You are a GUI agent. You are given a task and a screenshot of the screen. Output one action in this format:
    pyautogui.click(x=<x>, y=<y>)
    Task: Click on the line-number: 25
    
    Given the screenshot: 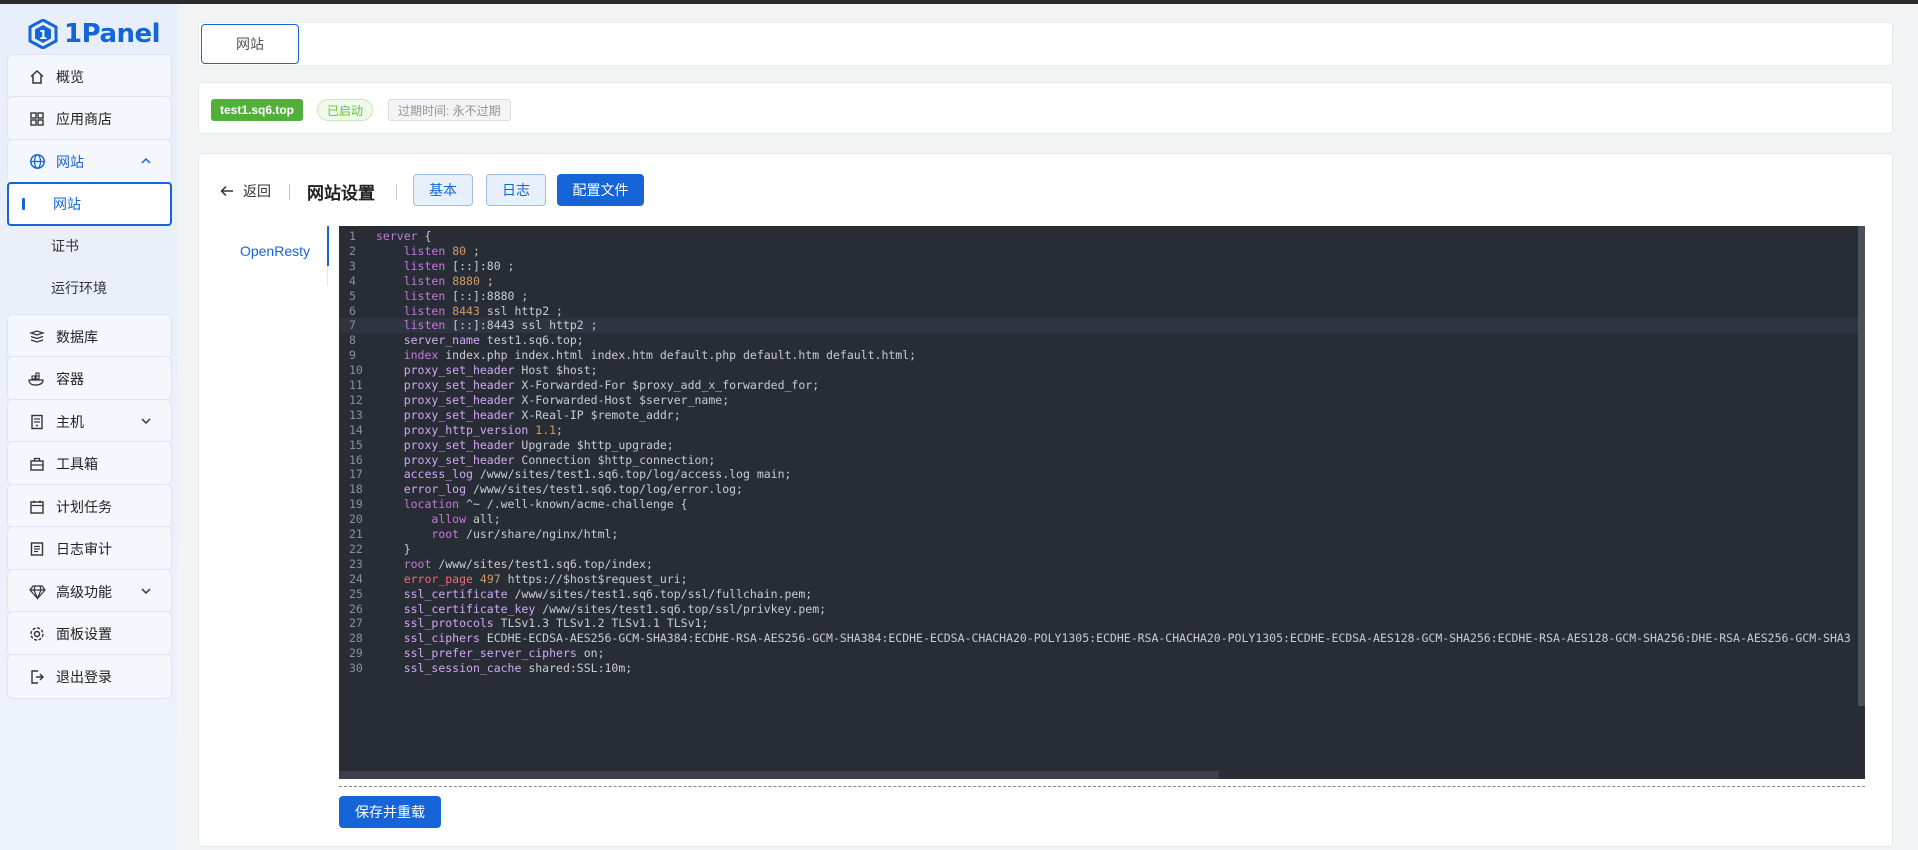 What is the action you would take?
    pyautogui.click(x=356, y=593)
    